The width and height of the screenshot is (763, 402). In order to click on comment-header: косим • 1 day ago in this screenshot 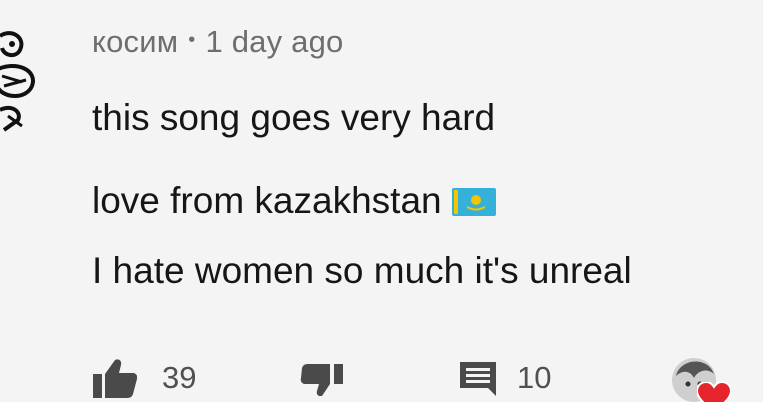, I will do `click(217, 42)`.